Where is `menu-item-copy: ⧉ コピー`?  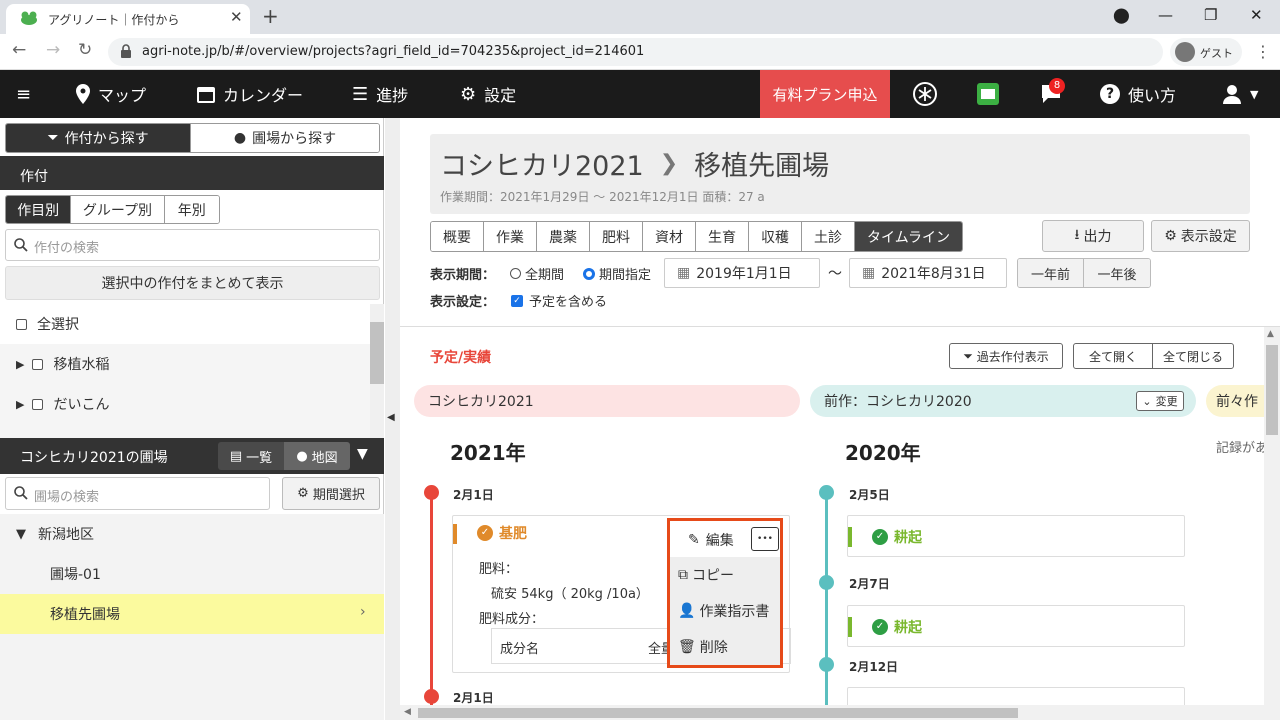
menu-item-copy: ⧉ コピー is located at coordinates (725, 575).